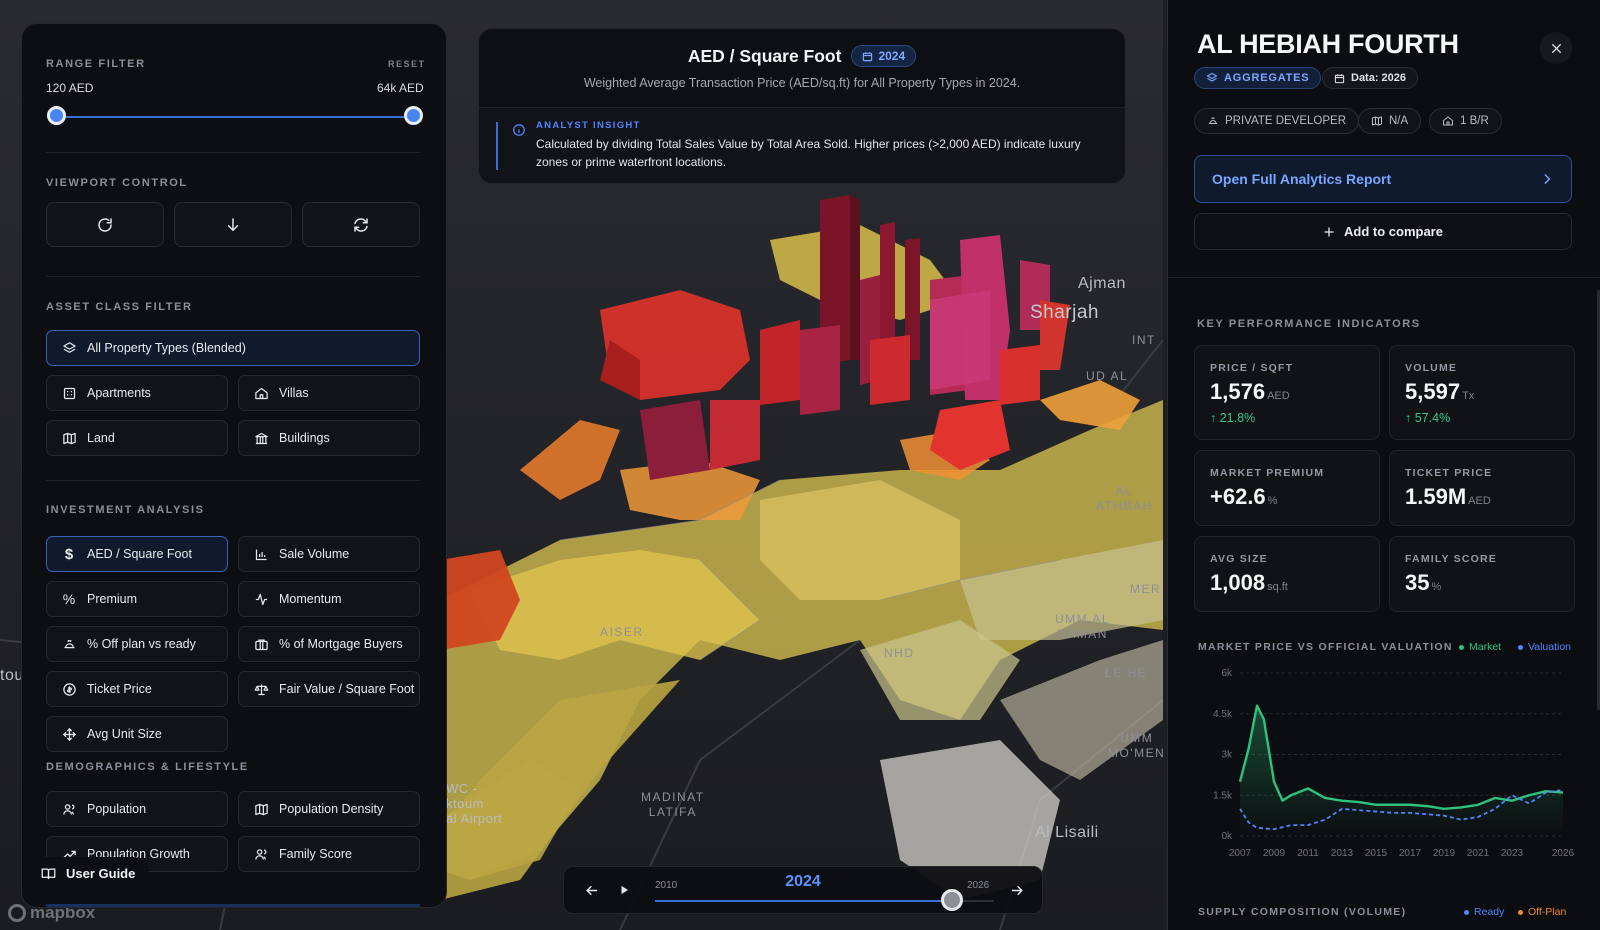 This screenshot has width=1600, height=930. Describe the element at coordinates (137, 438) in the screenshot. I see `asset-land-button: Land` at that location.